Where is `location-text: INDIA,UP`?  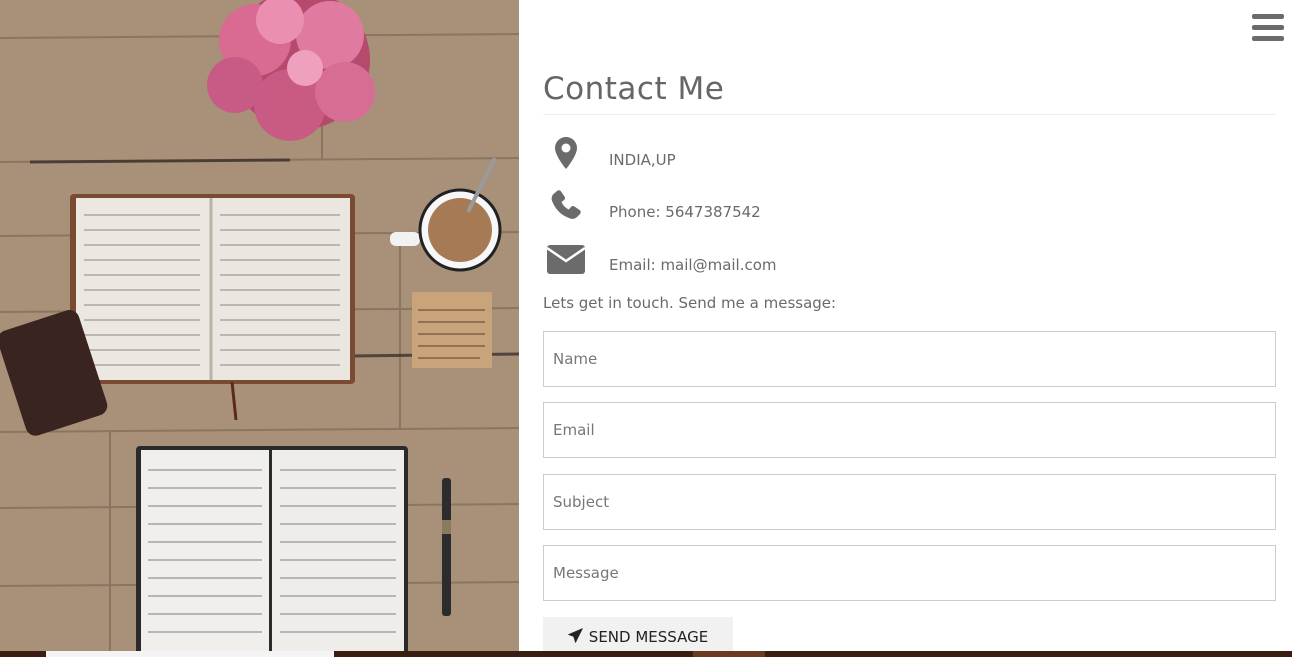 location-text: INDIA,UP is located at coordinates (642, 160).